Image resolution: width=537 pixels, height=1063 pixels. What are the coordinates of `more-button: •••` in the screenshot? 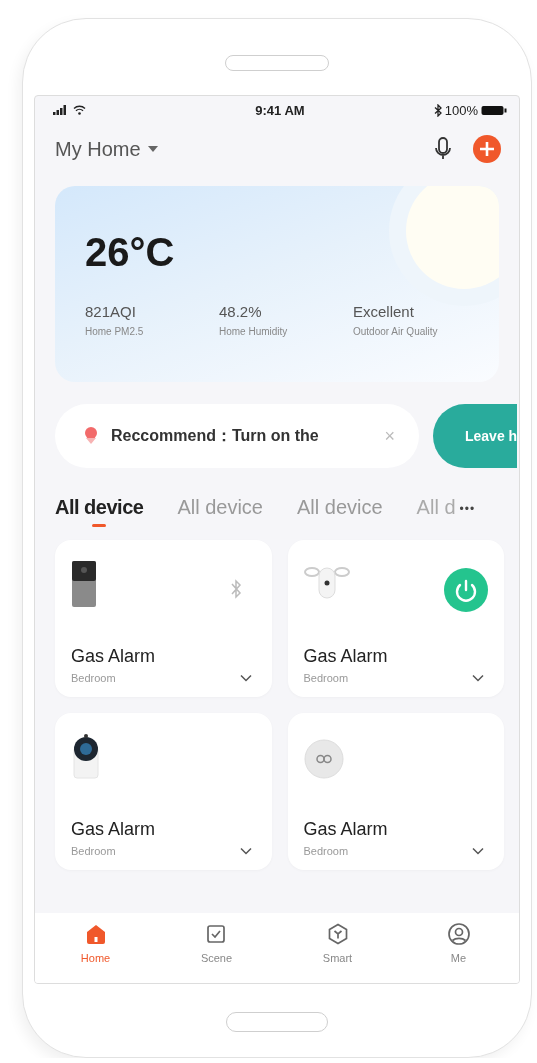 It's located at (467, 509).